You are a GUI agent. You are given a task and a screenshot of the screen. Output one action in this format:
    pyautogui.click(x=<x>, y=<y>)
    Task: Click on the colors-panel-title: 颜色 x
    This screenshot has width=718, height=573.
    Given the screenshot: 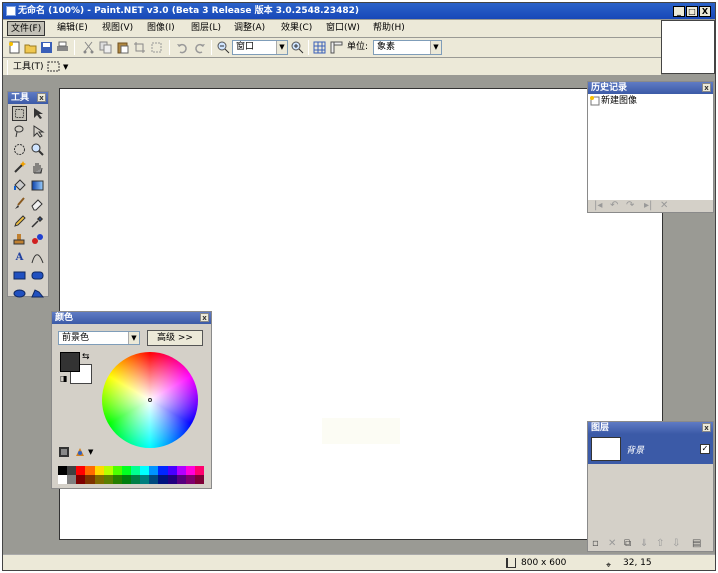 What is the action you would take?
    pyautogui.click(x=131, y=318)
    